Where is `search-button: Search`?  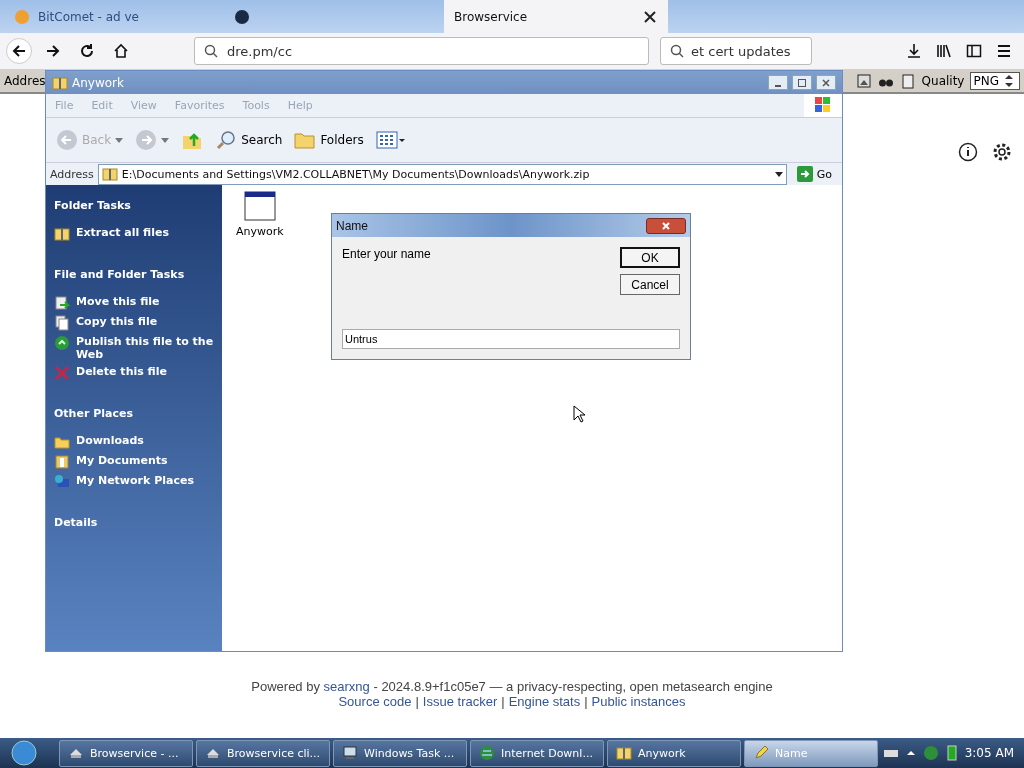
search-button: Search is located at coordinates (249, 140).